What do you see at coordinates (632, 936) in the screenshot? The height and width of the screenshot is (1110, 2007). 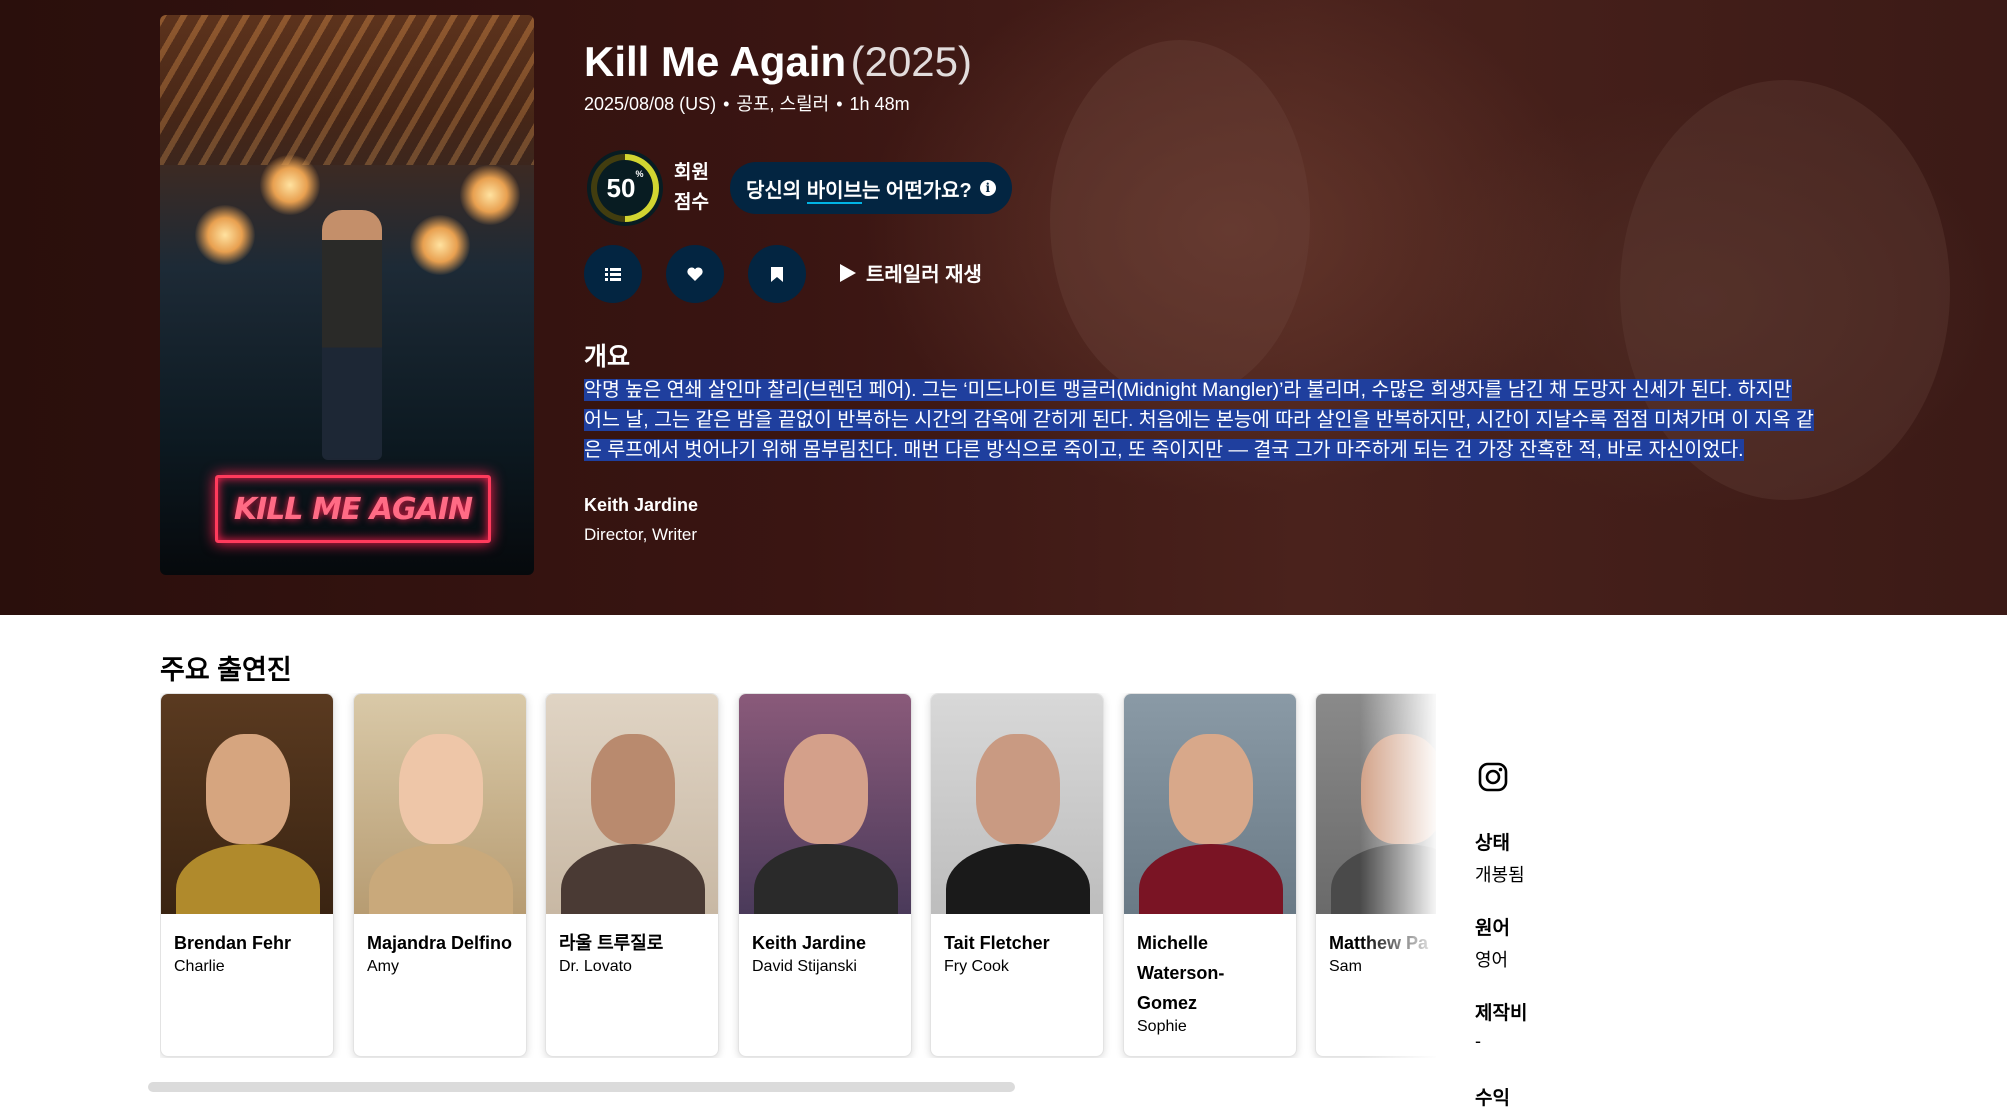 I see `cast-name: 라울 트루질로` at bounding box center [632, 936].